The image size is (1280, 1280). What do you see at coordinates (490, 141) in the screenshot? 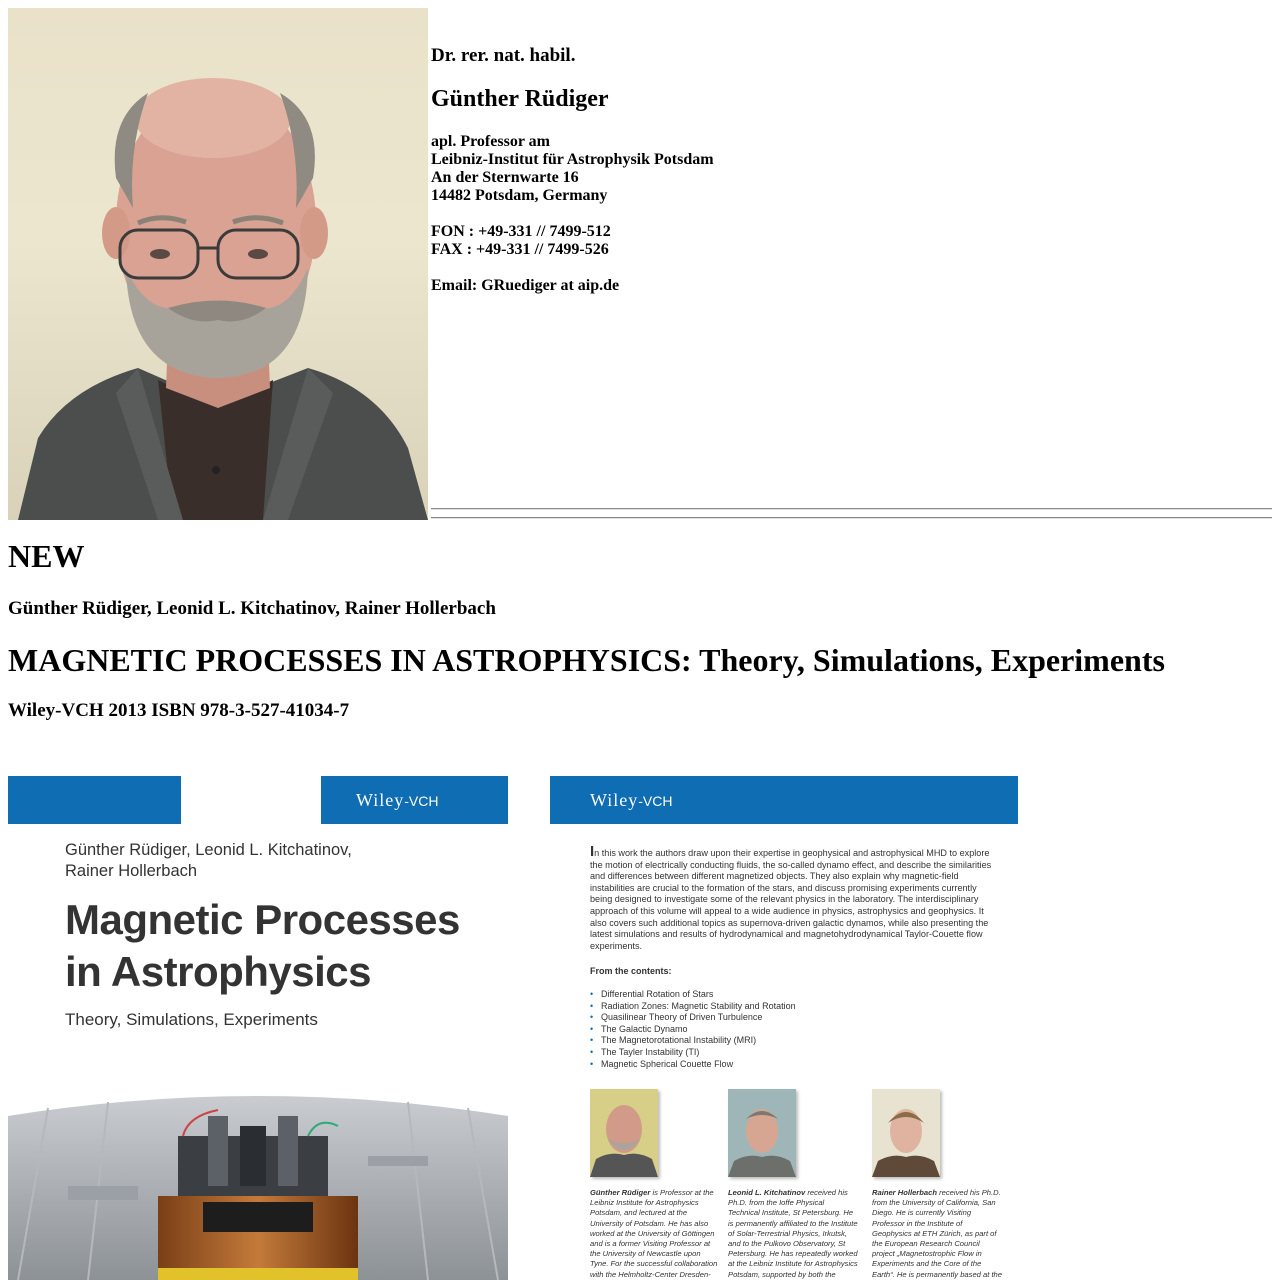
I see `position-line: apl. Professor am` at bounding box center [490, 141].